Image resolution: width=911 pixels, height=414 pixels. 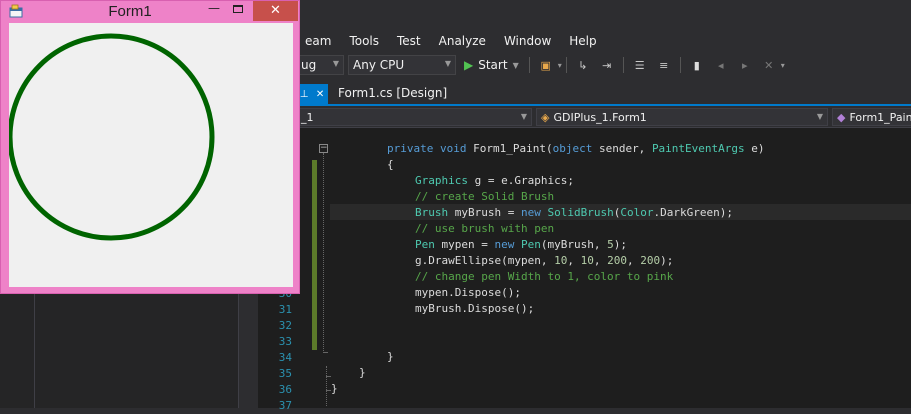 What do you see at coordinates (214, 9) in the screenshot?
I see `minimize-icon: —` at bounding box center [214, 9].